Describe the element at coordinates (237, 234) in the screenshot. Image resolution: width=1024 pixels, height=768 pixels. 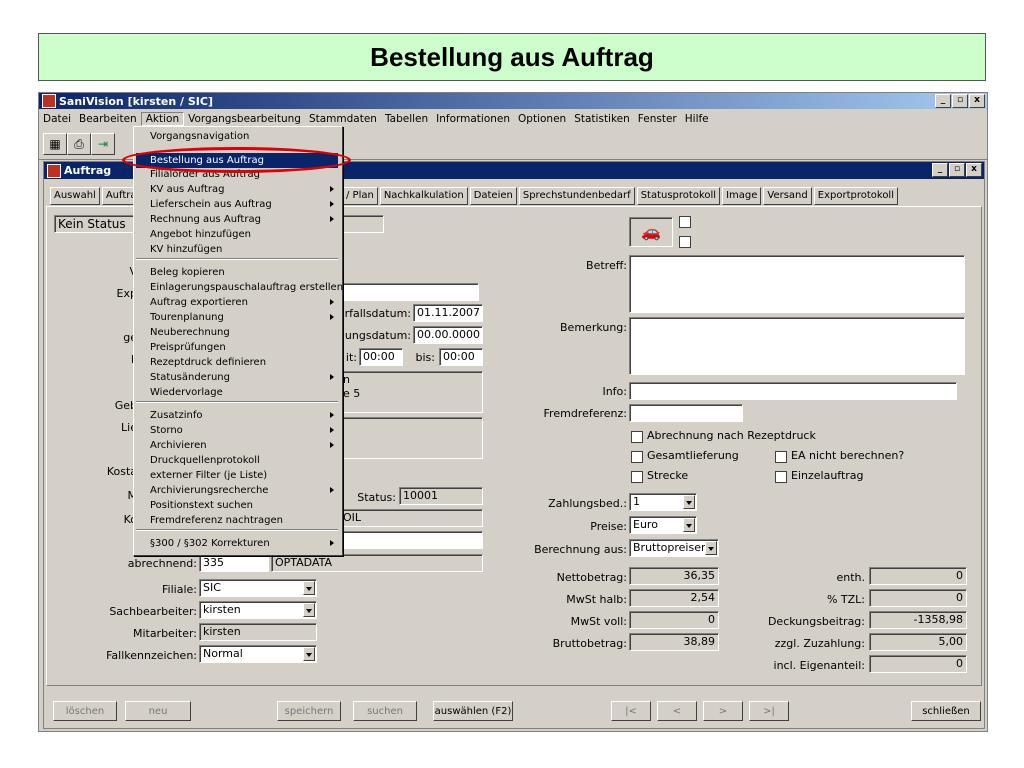
I see `menu-item-6: Angebot hinzufügen` at that location.